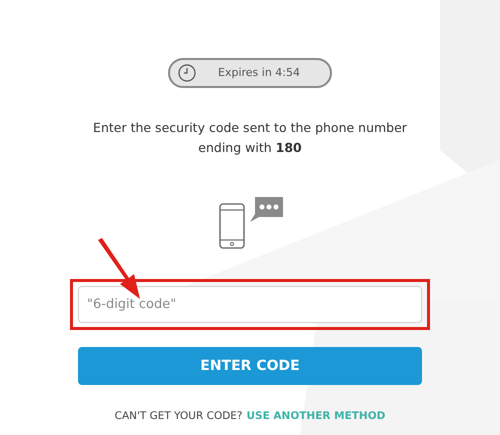 Image resolution: width=500 pixels, height=435 pixels. I want to click on instruction-text: Enter the security code sent to the phone number ending with 180, so click(250, 138).